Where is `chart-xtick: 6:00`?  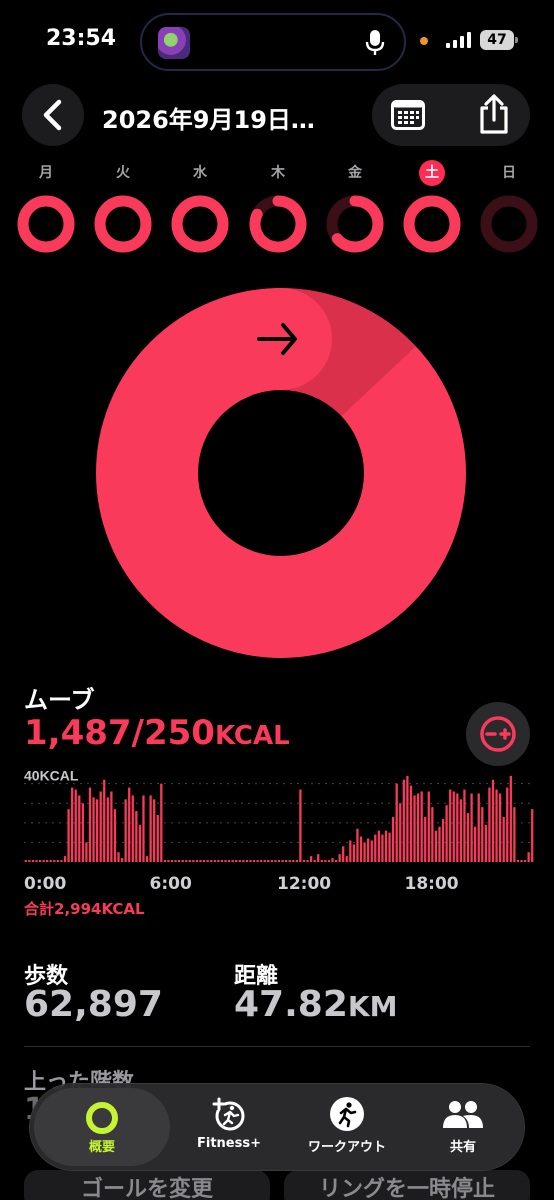
chart-xtick: 6:00 is located at coordinates (170, 884).